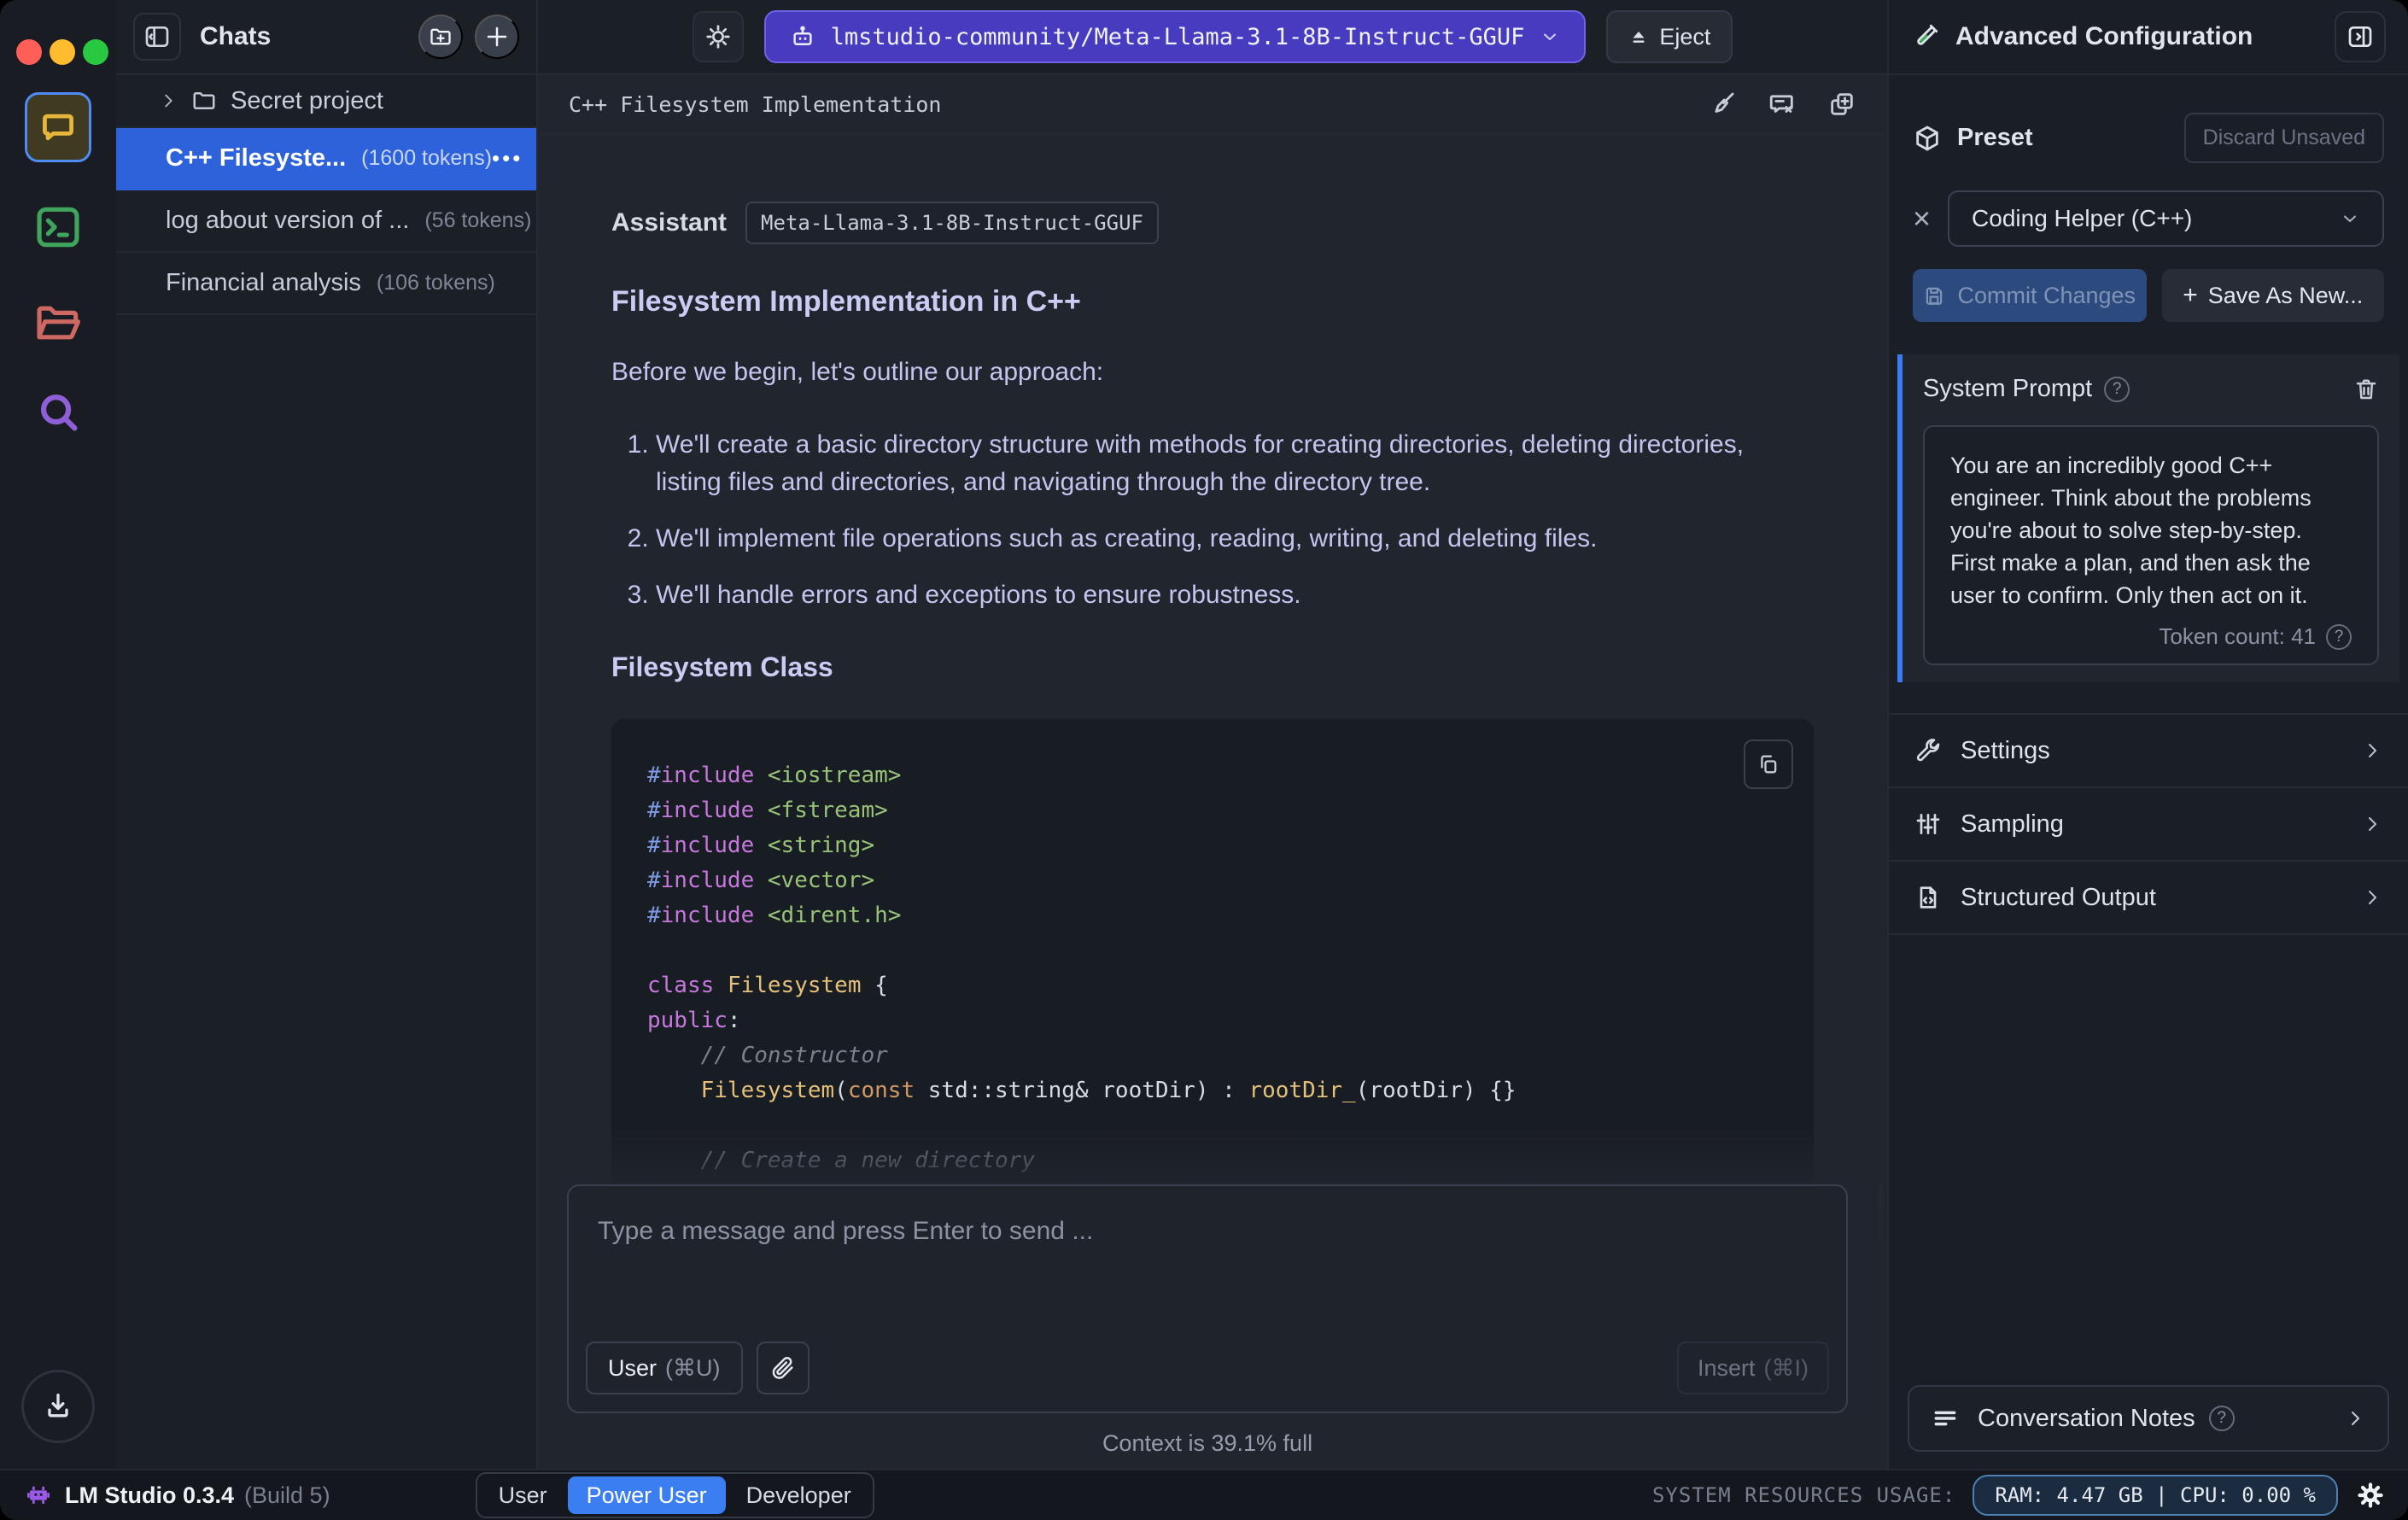 Image resolution: width=2408 pixels, height=1520 pixels. What do you see at coordinates (435, 283) in the screenshot?
I see `chat-item-token-count: (106 tokens)` at bounding box center [435, 283].